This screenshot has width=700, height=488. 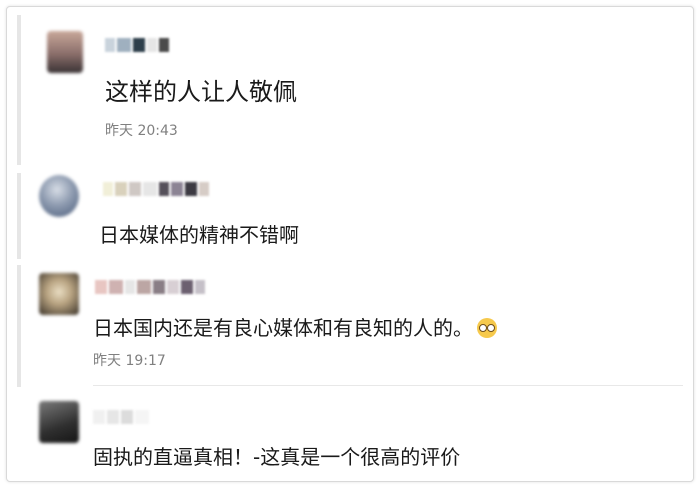 I want to click on comment-time: 昨天 19:17, so click(x=129, y=361).